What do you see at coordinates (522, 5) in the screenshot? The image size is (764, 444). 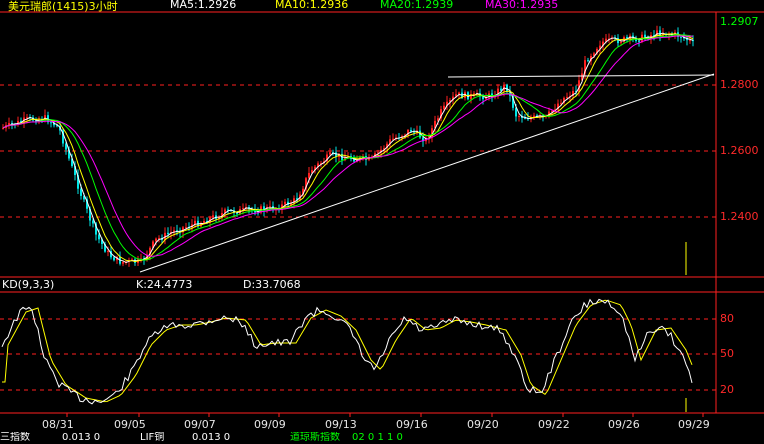 I see `ma30-label: MA30:1.2935` at bounding box center [522, 5].